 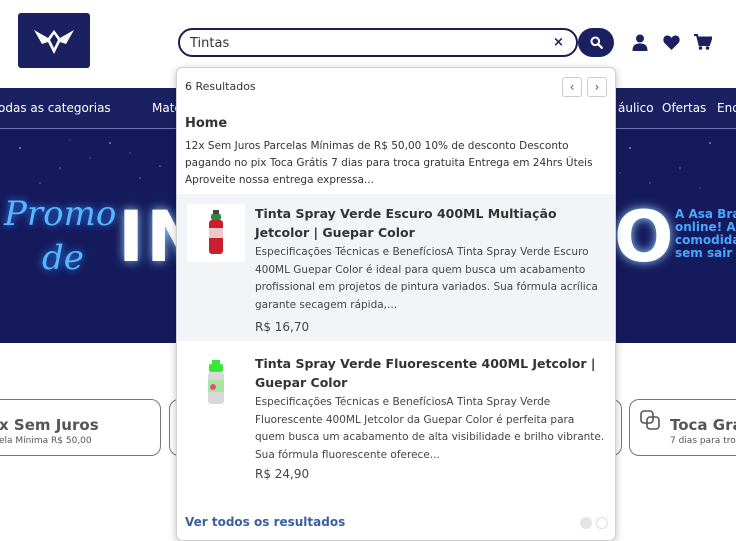 What do you see at coordinates (282, 327) in the screenshot?
I see `product-price: R$ 16,70` at bounding box center [282, 327].